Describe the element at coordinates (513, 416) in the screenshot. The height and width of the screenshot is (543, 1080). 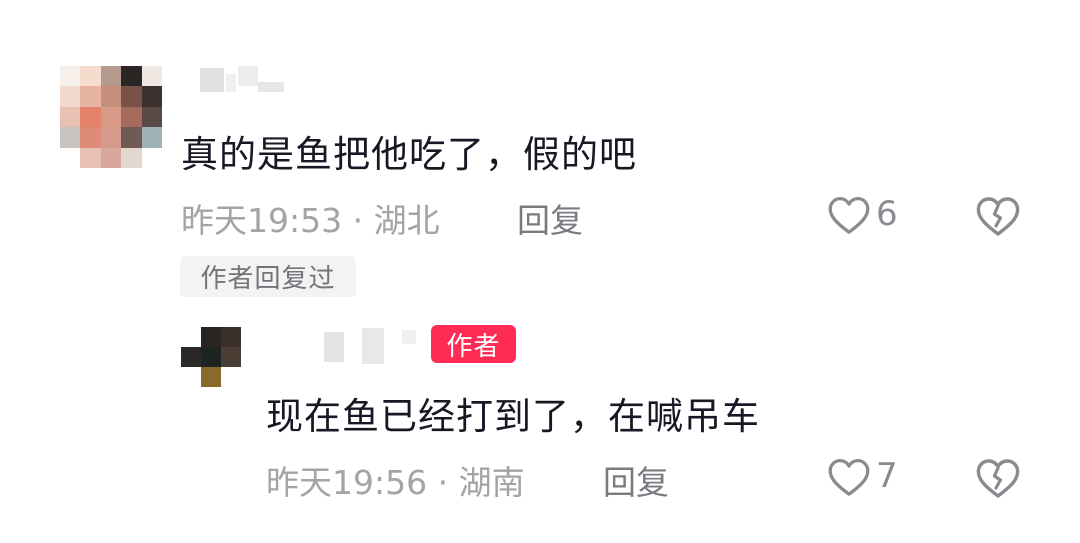
I see `reply-text: 现在鱼已经打到了，在喊吊车` at that location.